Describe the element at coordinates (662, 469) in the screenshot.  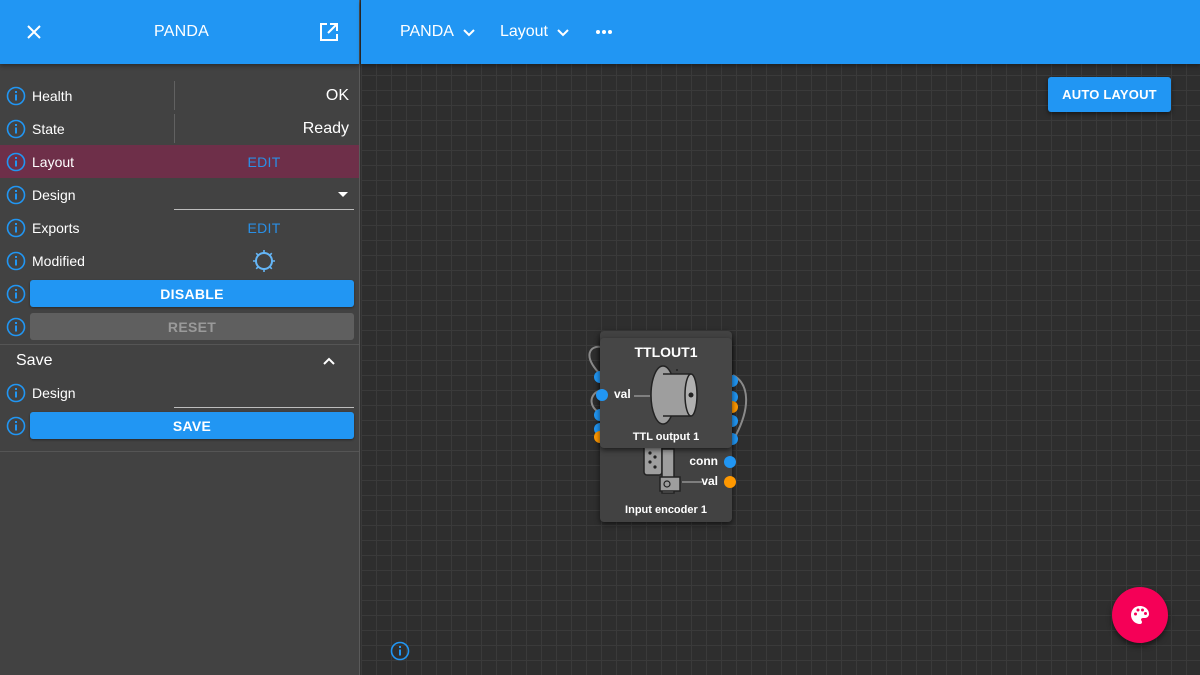
I see `encoder-icon` at that location.